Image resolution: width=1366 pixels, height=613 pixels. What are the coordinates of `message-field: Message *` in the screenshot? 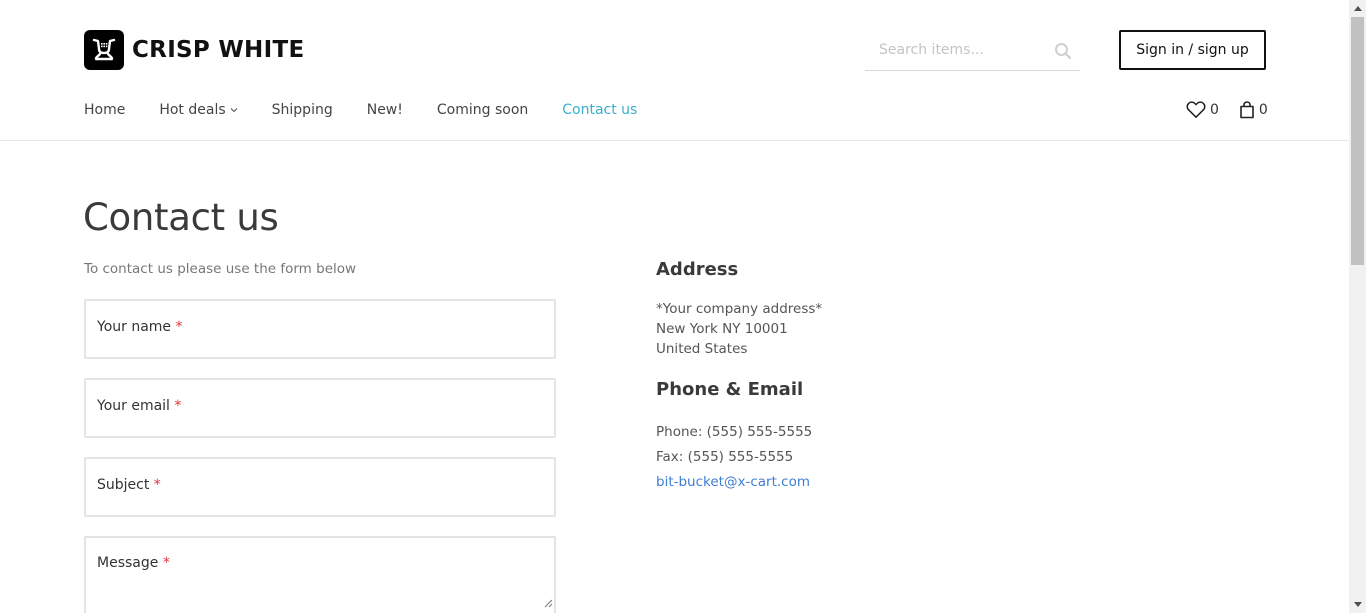 It's located at (320, 574).